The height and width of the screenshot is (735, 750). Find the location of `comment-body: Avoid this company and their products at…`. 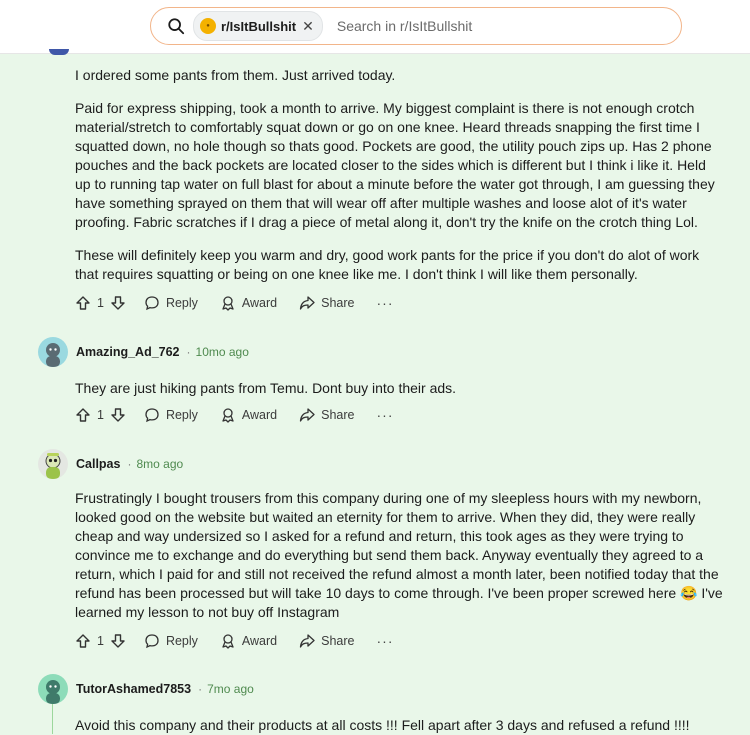

comment-body: Avoid this company and their products at… is located at coordinates (400, 725).